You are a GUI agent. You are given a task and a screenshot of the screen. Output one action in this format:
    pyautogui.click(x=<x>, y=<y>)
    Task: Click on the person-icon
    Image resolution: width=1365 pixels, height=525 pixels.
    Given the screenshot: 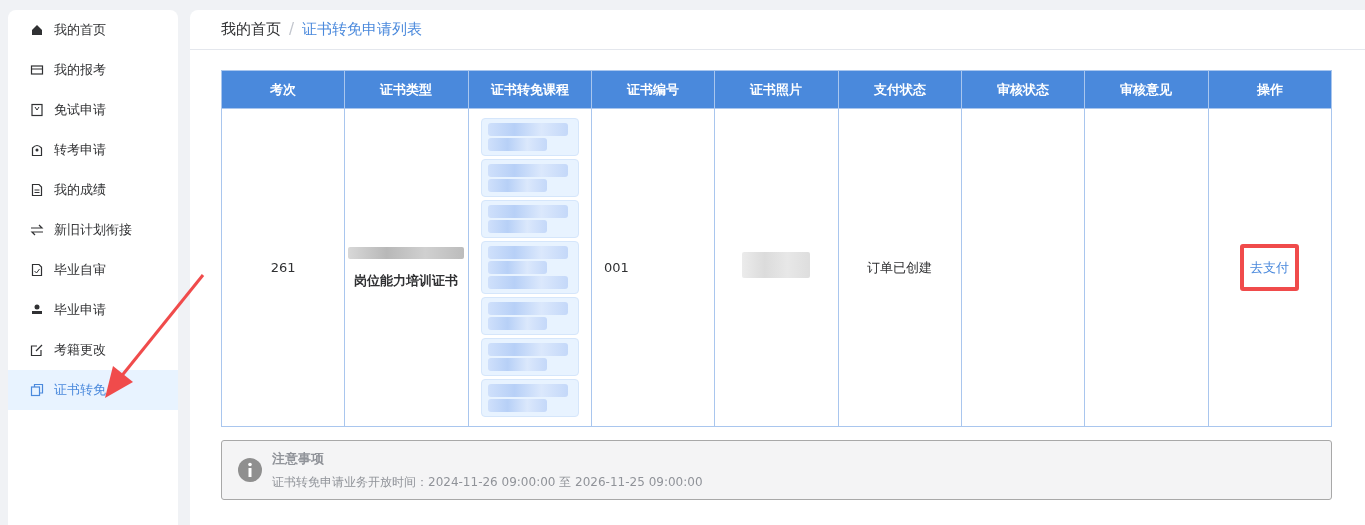 What is the action you would take?
    pyautogui.click(x=37, y=310)
    